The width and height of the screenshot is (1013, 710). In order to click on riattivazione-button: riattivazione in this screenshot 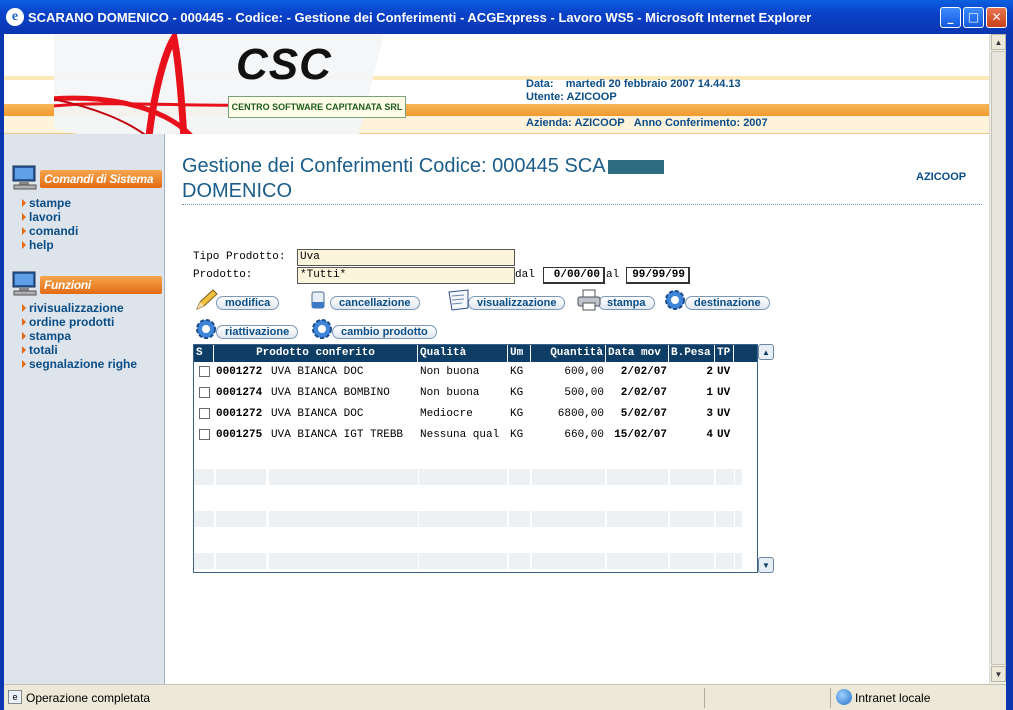, I will do `click(246, 329)`.